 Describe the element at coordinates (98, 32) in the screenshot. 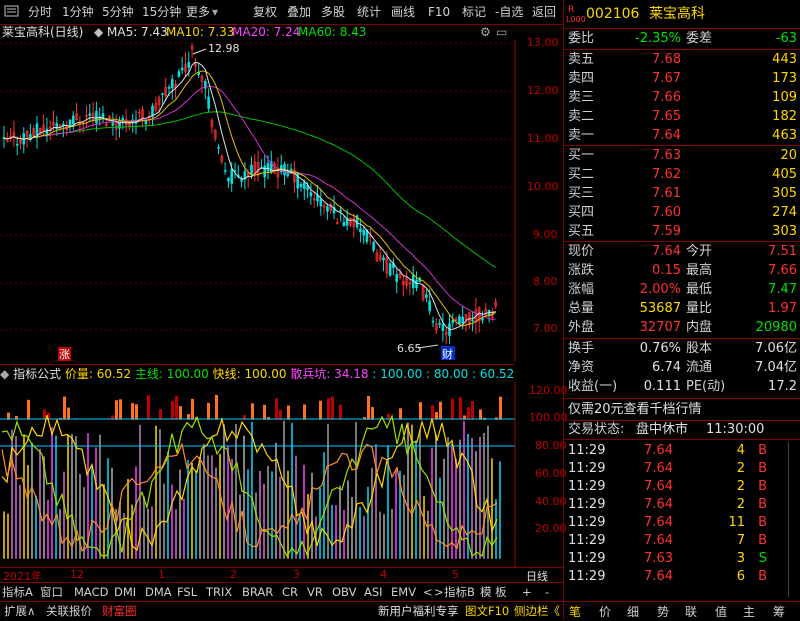

I see `settings-icon: ◆` at that location.